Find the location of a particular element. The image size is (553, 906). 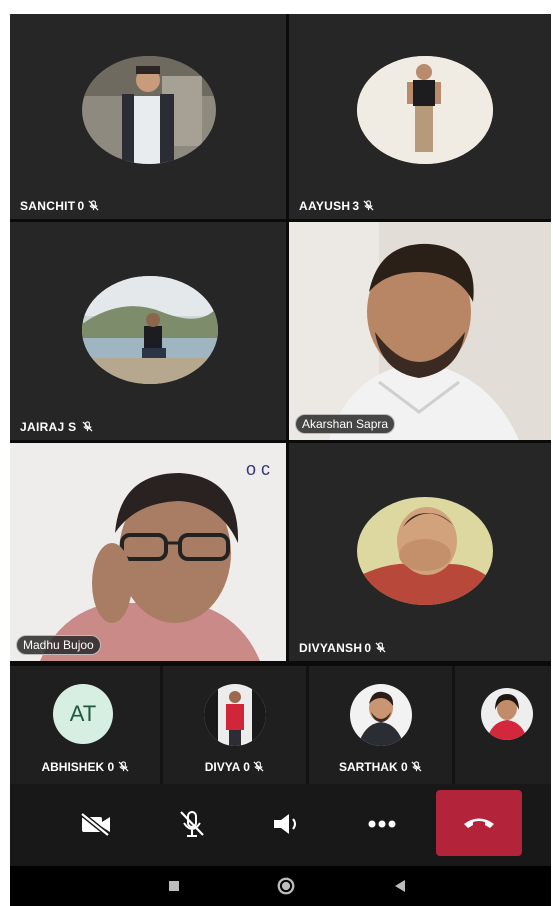

svg-text: o c is located at coordinates (258, 469).